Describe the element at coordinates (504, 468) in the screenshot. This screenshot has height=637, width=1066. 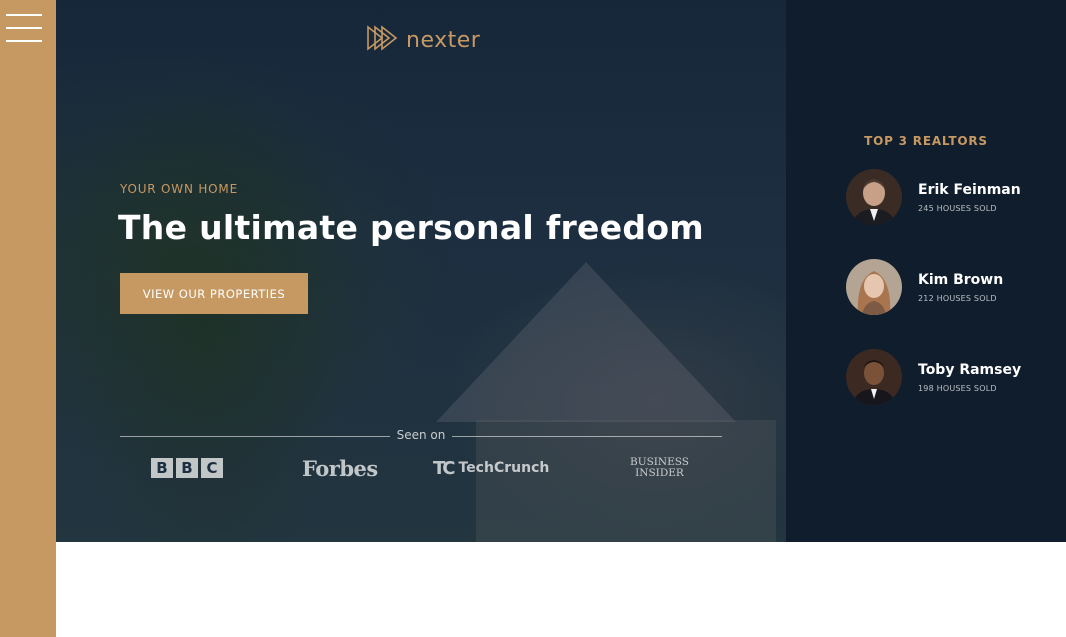
I see `techcrunch-wordmark: TechCrunch` at that location.